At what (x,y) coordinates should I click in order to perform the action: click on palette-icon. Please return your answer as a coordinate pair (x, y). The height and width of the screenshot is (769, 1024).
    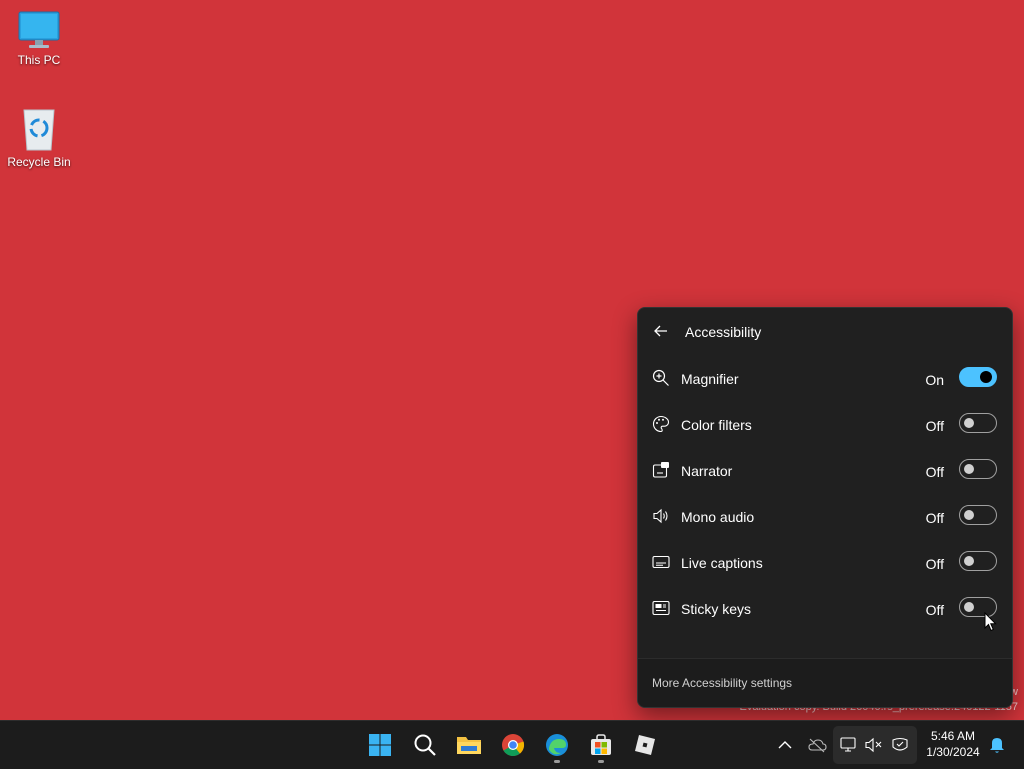
    Looking at the image, I should click on (661, 424).